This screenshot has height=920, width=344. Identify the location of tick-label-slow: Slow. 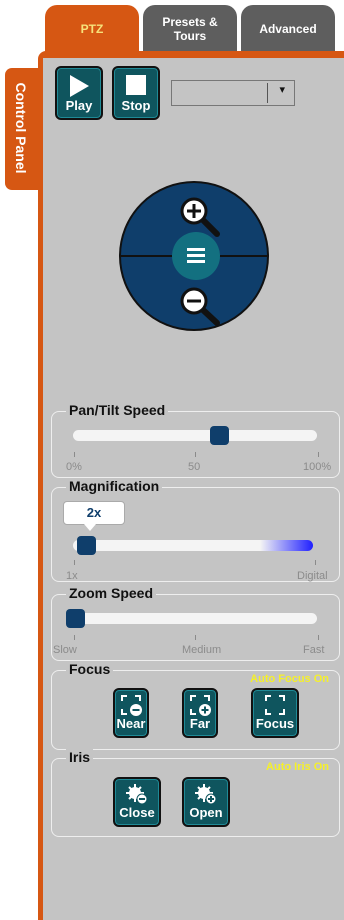
(65, 650).